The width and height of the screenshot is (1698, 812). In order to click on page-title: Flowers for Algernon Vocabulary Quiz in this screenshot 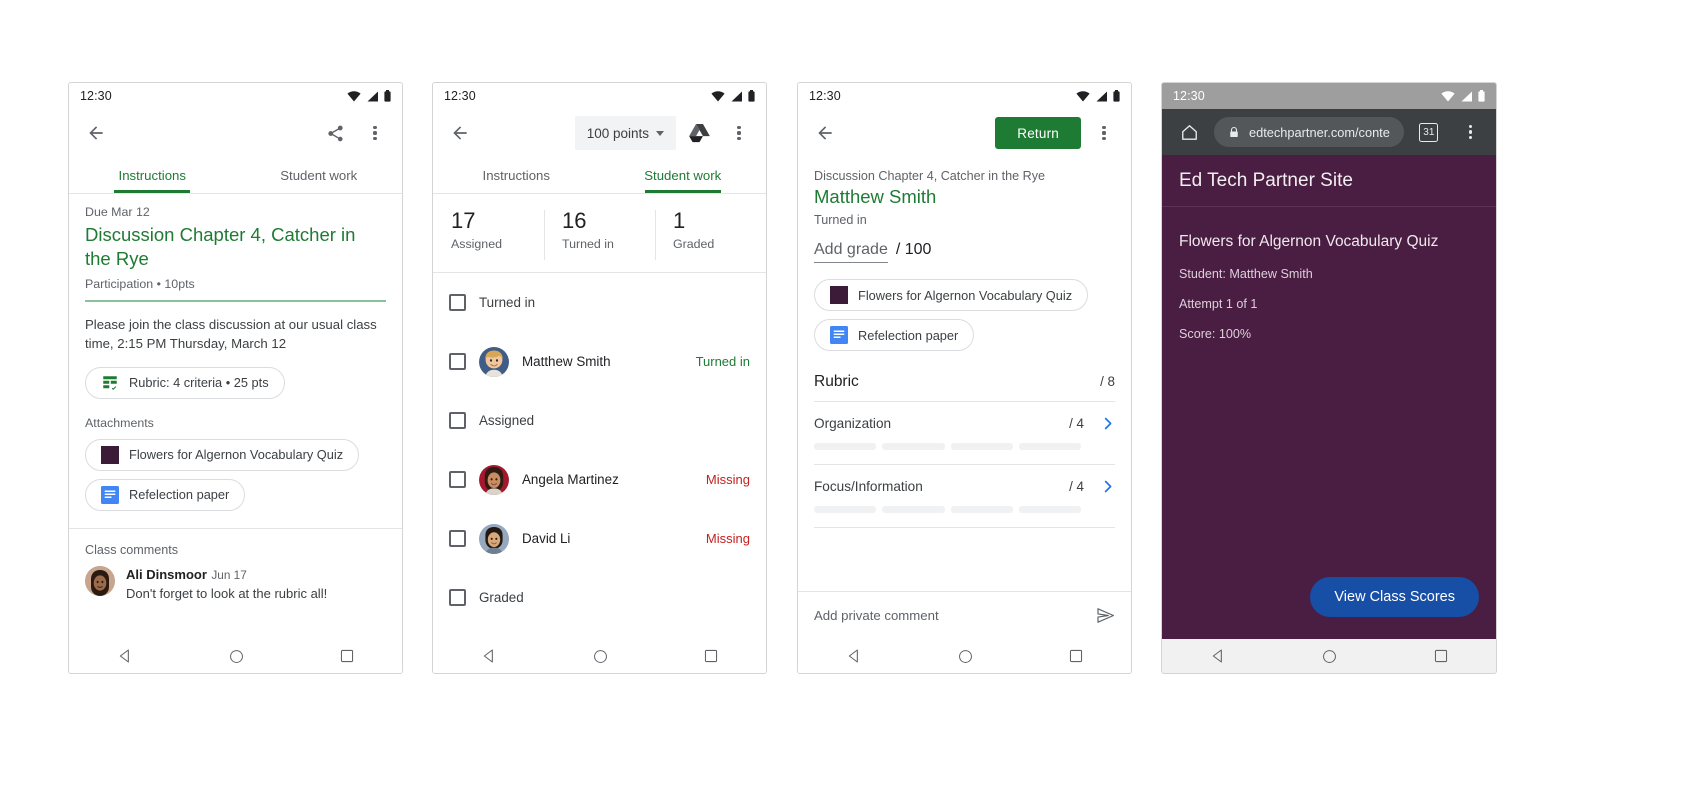, I will do `click(1309, 241)`.